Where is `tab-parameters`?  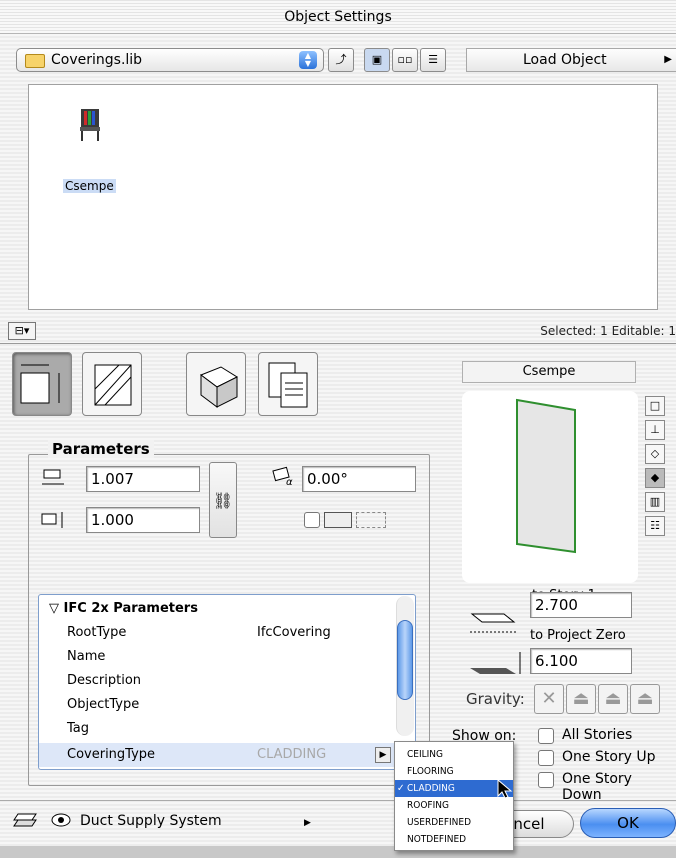
tab-parameters is located at coordinates (42, 384).